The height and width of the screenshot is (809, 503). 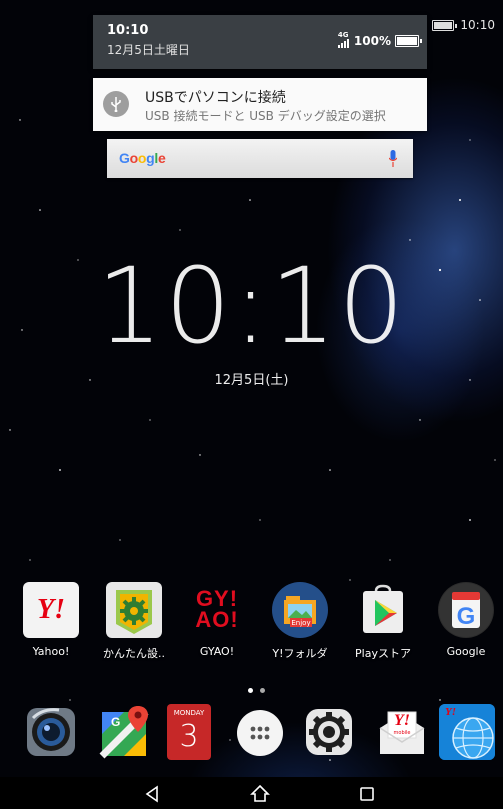 I want to click on back-icon, so click(x=153, y=794).